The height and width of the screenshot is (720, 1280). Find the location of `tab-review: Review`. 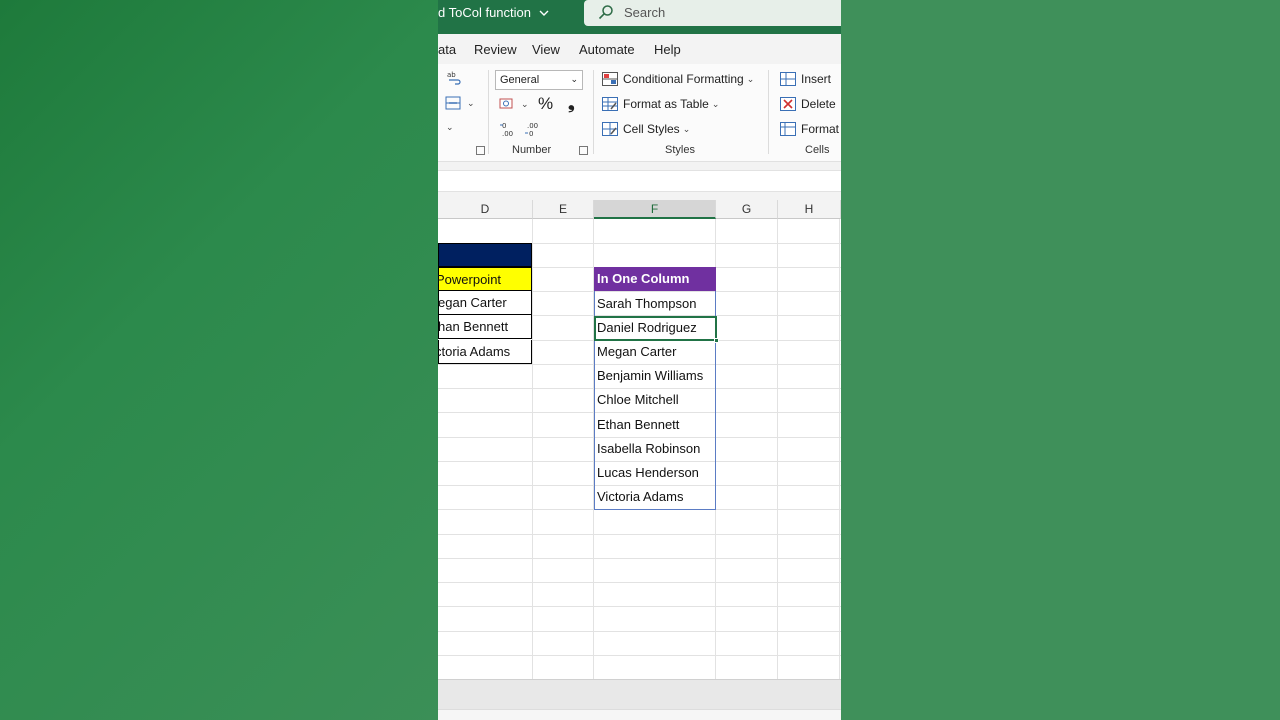

tab-review: Review is located at coordinates (495, 49).